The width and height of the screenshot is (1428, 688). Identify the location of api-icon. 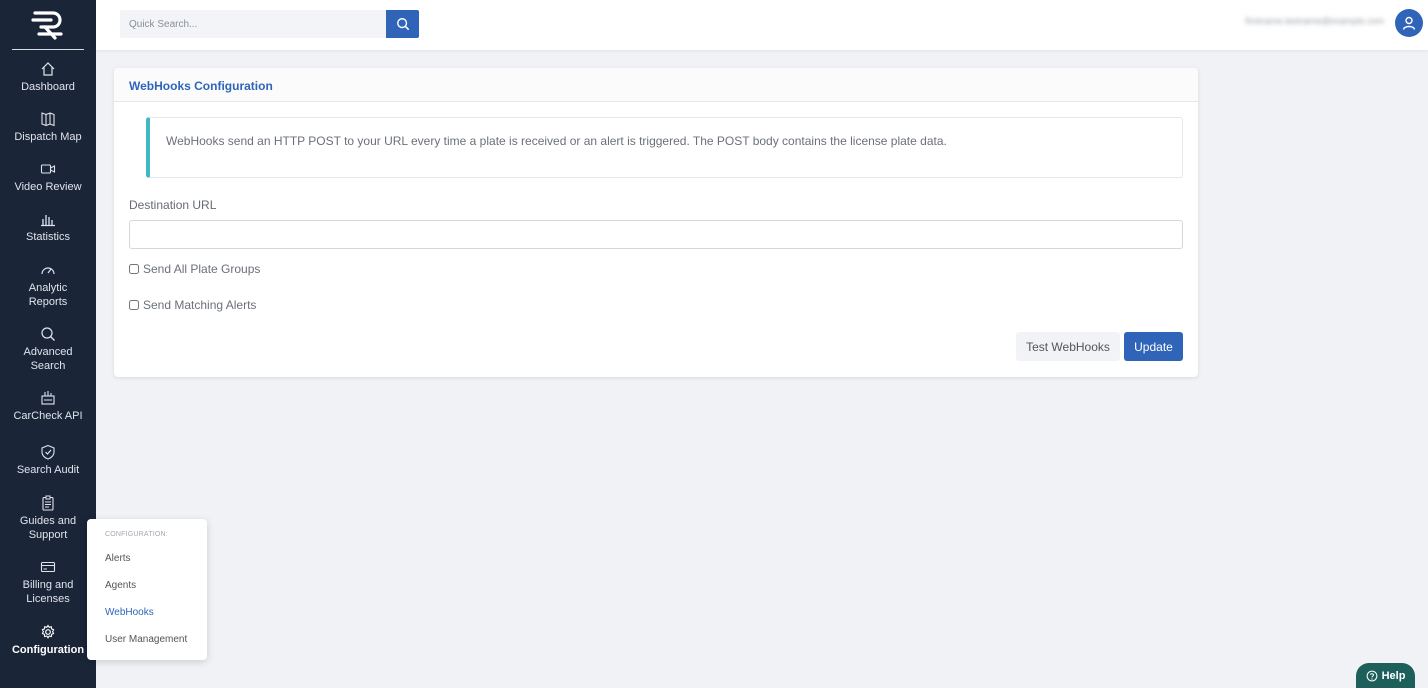
(48, 398).